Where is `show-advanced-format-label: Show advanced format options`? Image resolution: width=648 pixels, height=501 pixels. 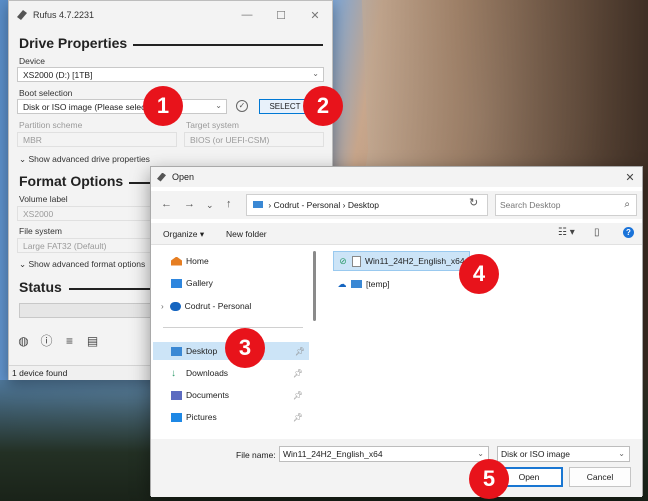 show-advanced-format-label: Show advanced format options is located at coordinates (87, 264).